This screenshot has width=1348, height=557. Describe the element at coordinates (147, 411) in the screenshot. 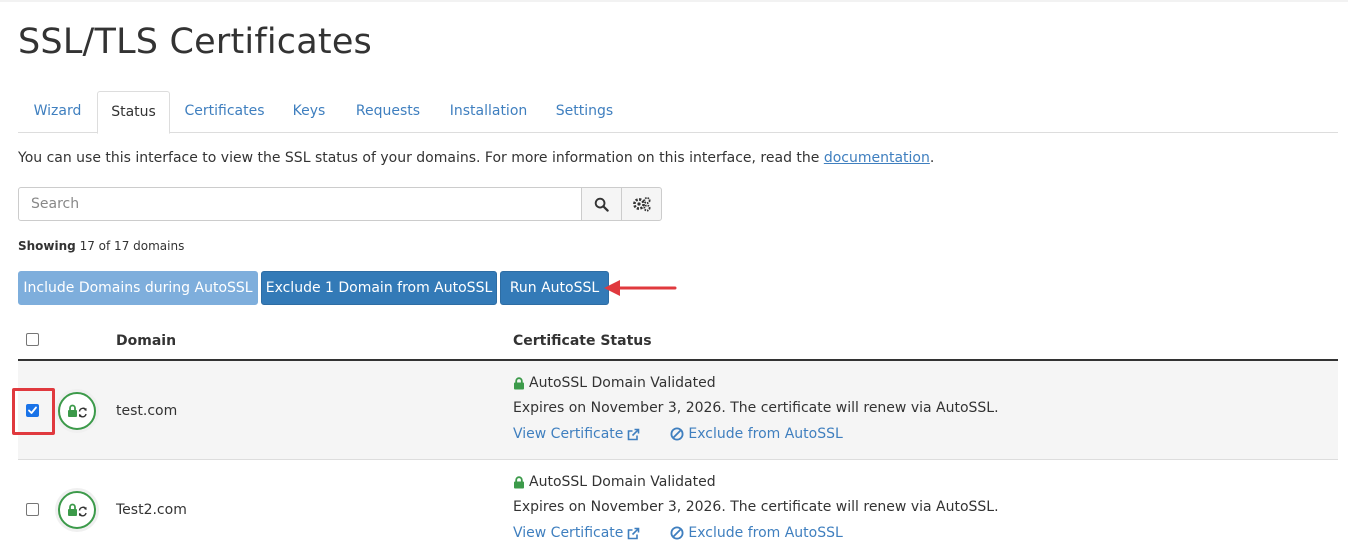

I see `domain-name: test.com` at that location.